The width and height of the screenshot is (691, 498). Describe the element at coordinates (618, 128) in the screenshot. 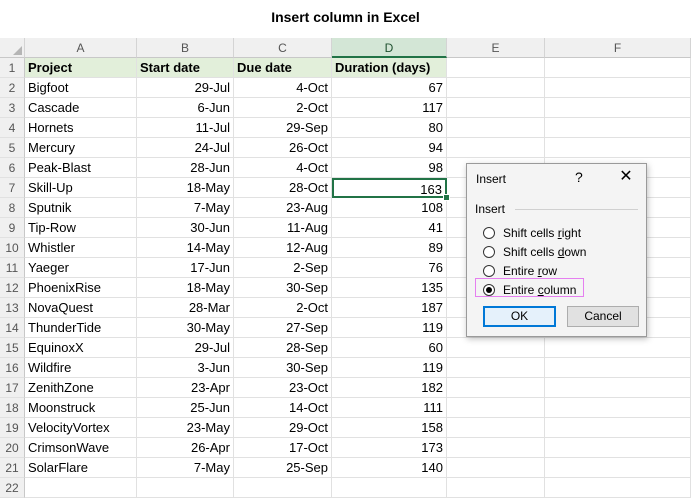

I see `cell-f4` at that location.